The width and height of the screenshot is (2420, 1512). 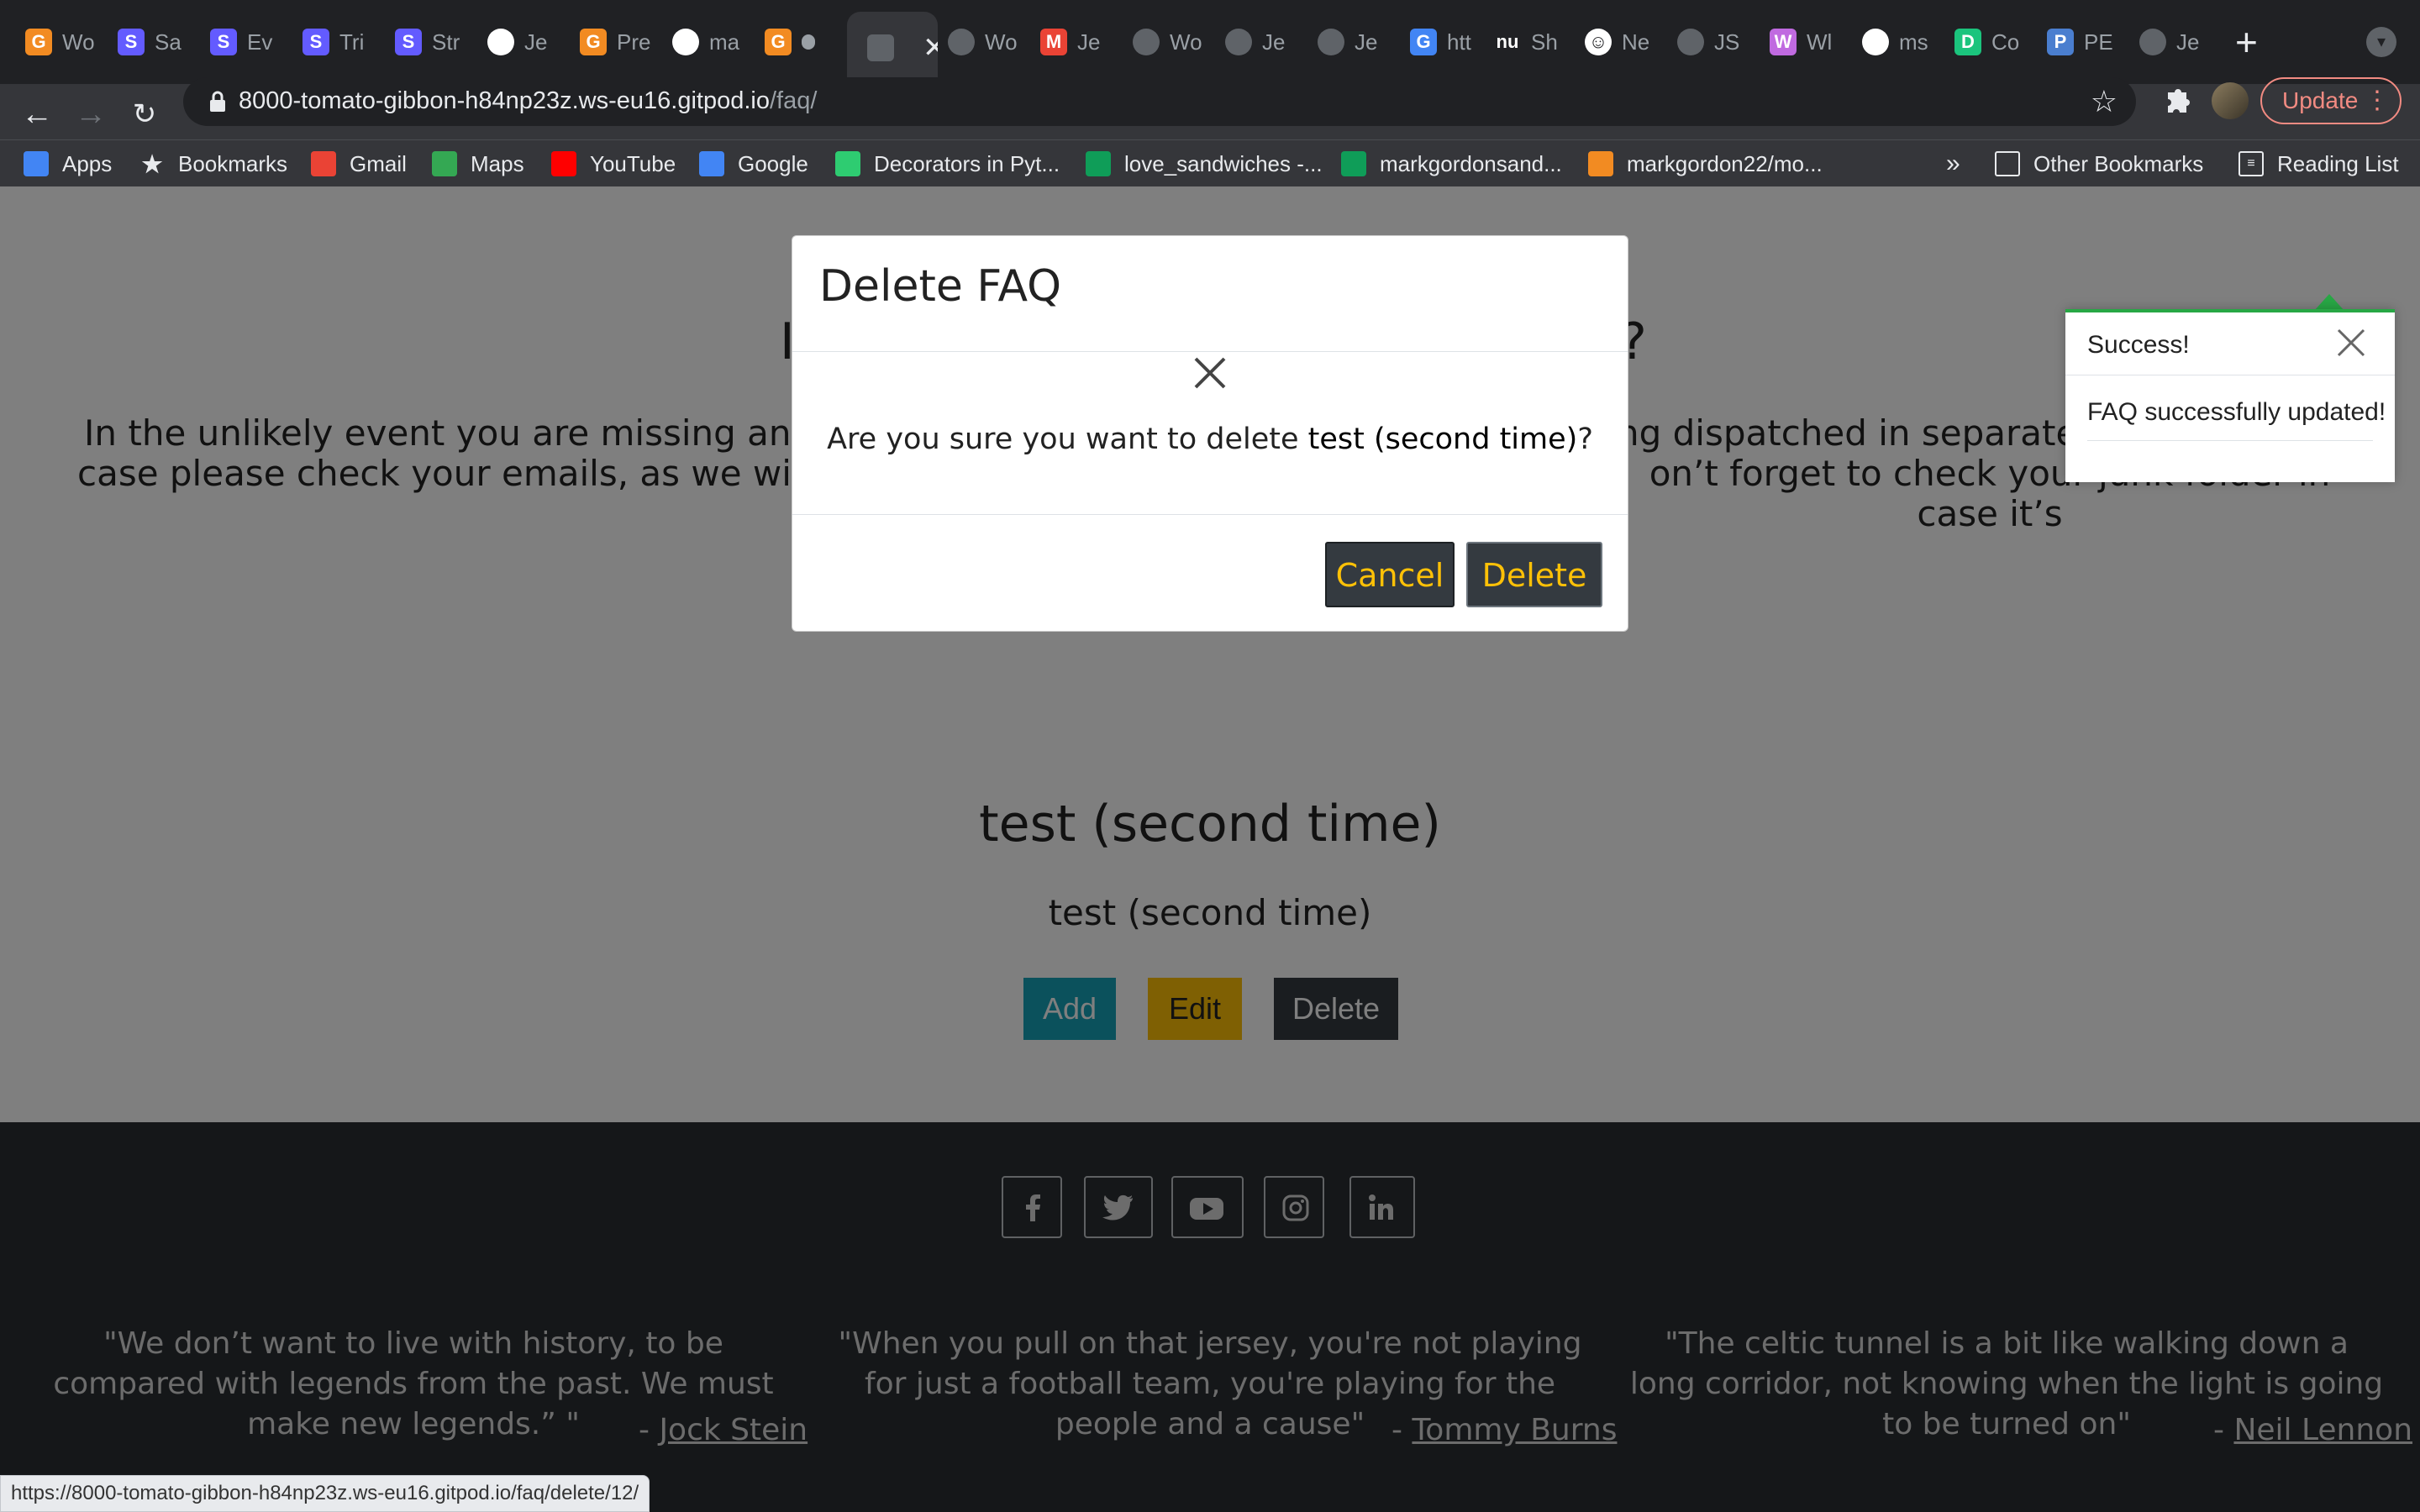 What do you see at coordinates (794, 100) in the screenshot?
I see `url-path: /faq/` at bounding box center [794, 100].